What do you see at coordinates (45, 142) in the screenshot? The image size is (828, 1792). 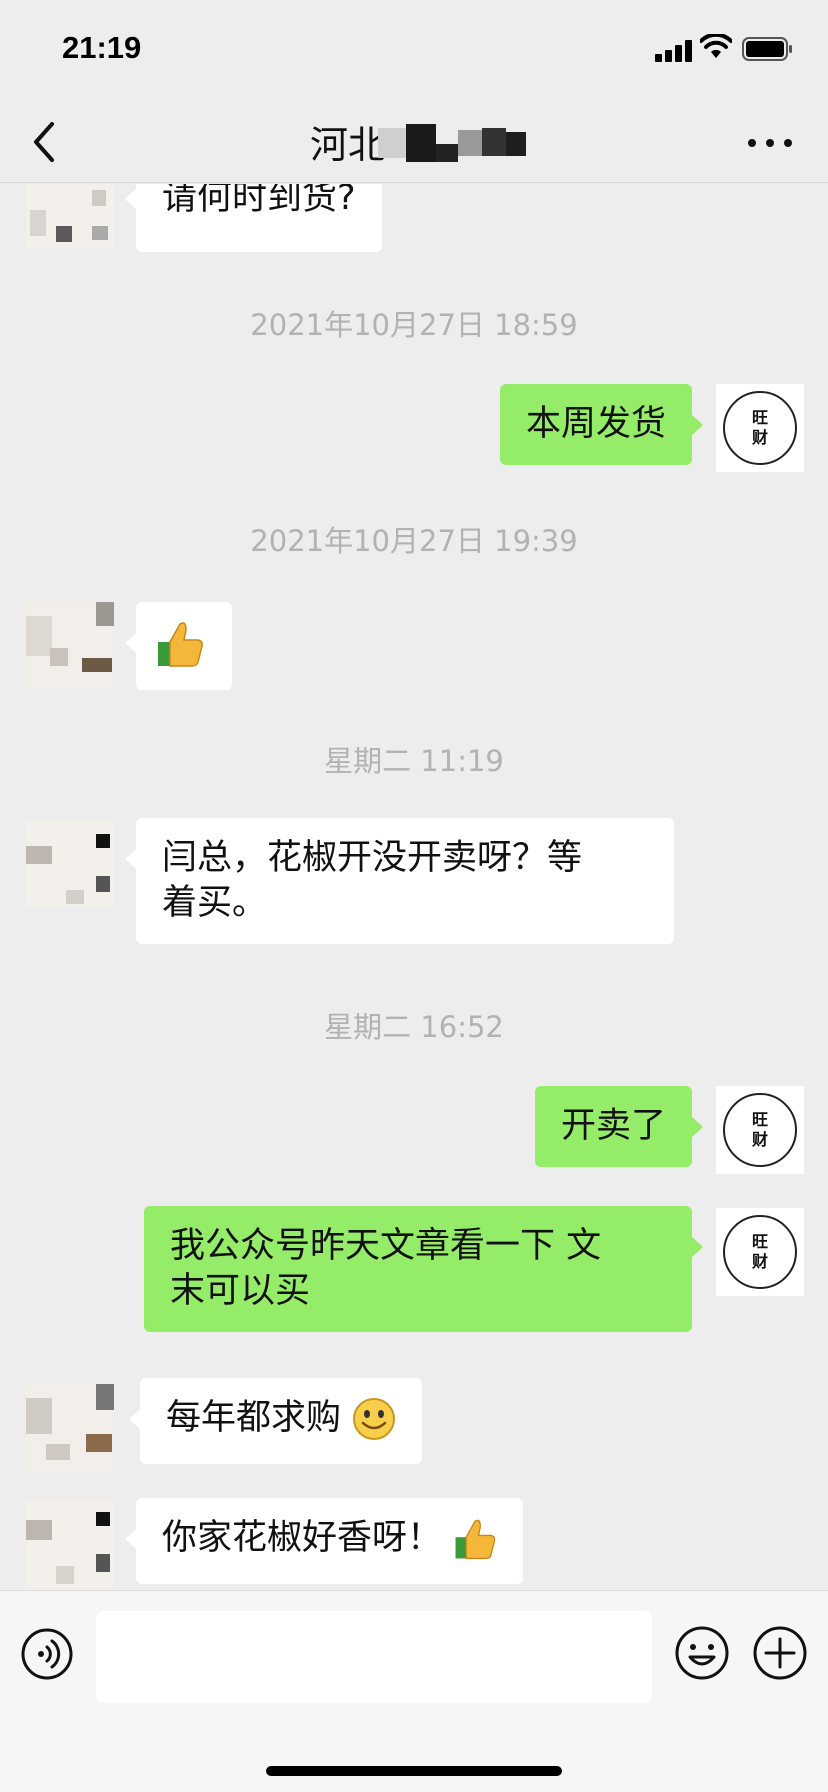 I see `chevron-left-icon` at bounding box center [45, 142].